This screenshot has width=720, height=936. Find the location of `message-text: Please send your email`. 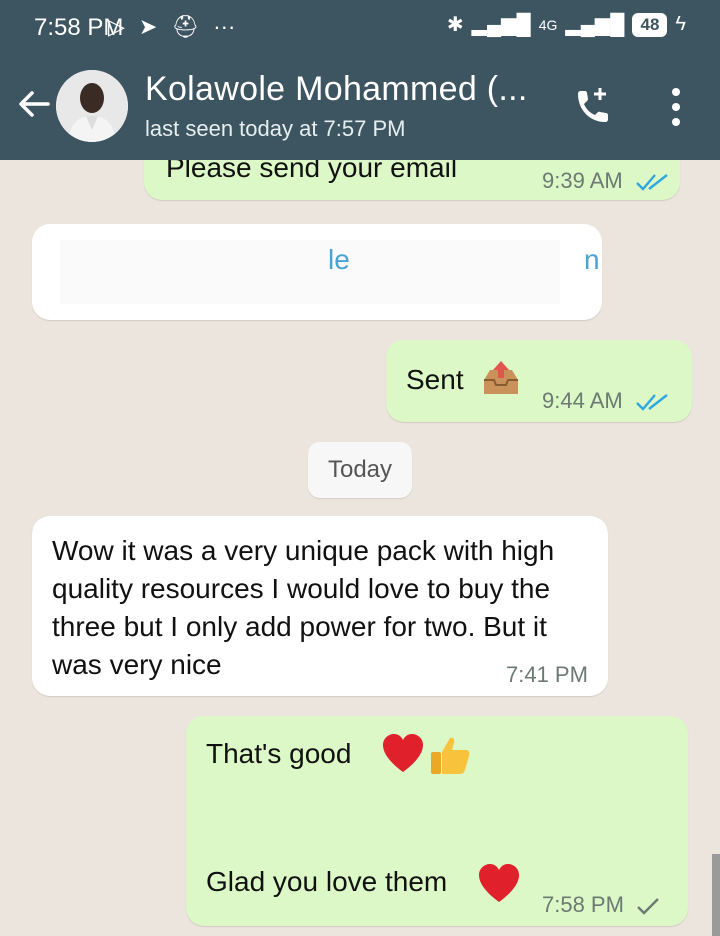

message-text: Please send your email is located at coordinates (312, 171).